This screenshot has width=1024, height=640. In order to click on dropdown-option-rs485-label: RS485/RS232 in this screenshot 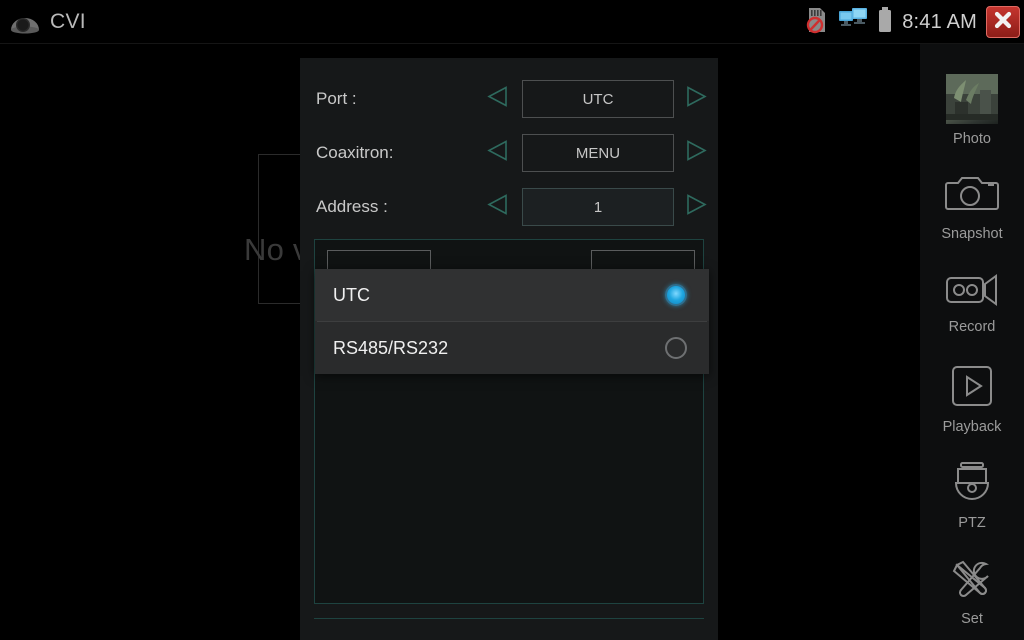, I will do `click(391, 347)`.